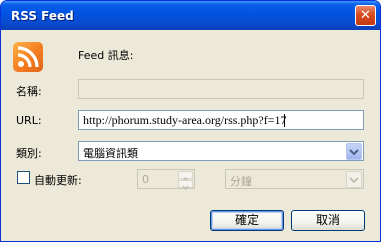 This screenshot has width=381, height=242. I want to click on text-caret, so click(284, 120).